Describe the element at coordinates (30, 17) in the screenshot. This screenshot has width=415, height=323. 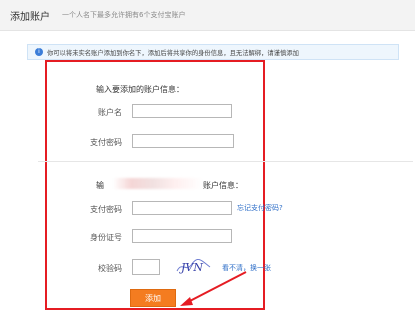
I see `page-title: 添加账户` at that location.